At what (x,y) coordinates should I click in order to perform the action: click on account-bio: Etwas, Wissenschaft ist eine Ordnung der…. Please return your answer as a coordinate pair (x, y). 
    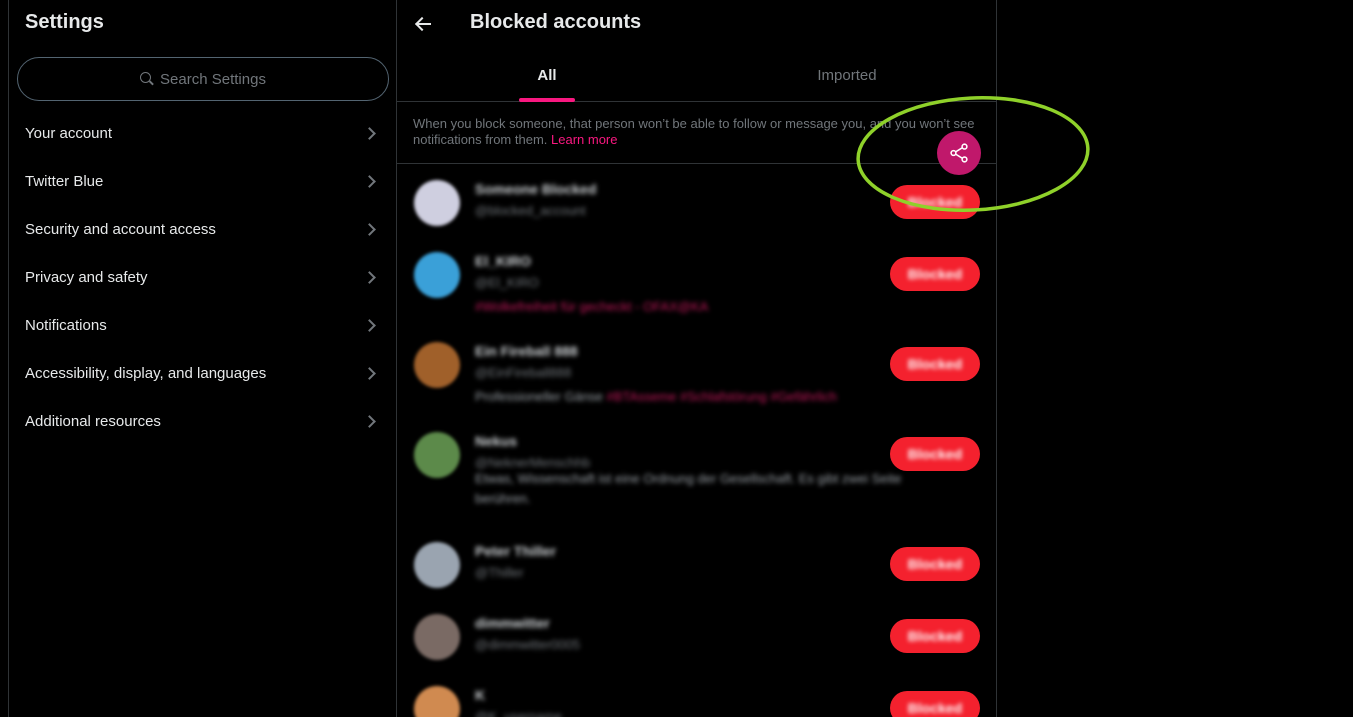
    Looking at the image, I should click on (688, 488).